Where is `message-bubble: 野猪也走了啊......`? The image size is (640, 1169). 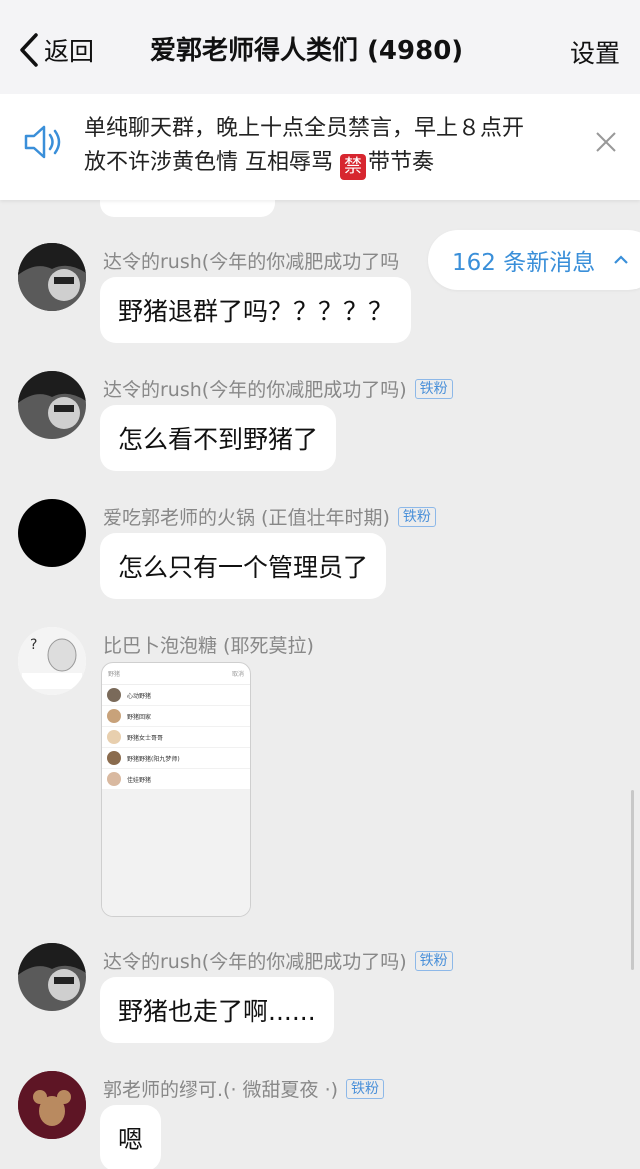 message-bubble: 野猪也走了啊...... is located at coordinates (217, 1010).